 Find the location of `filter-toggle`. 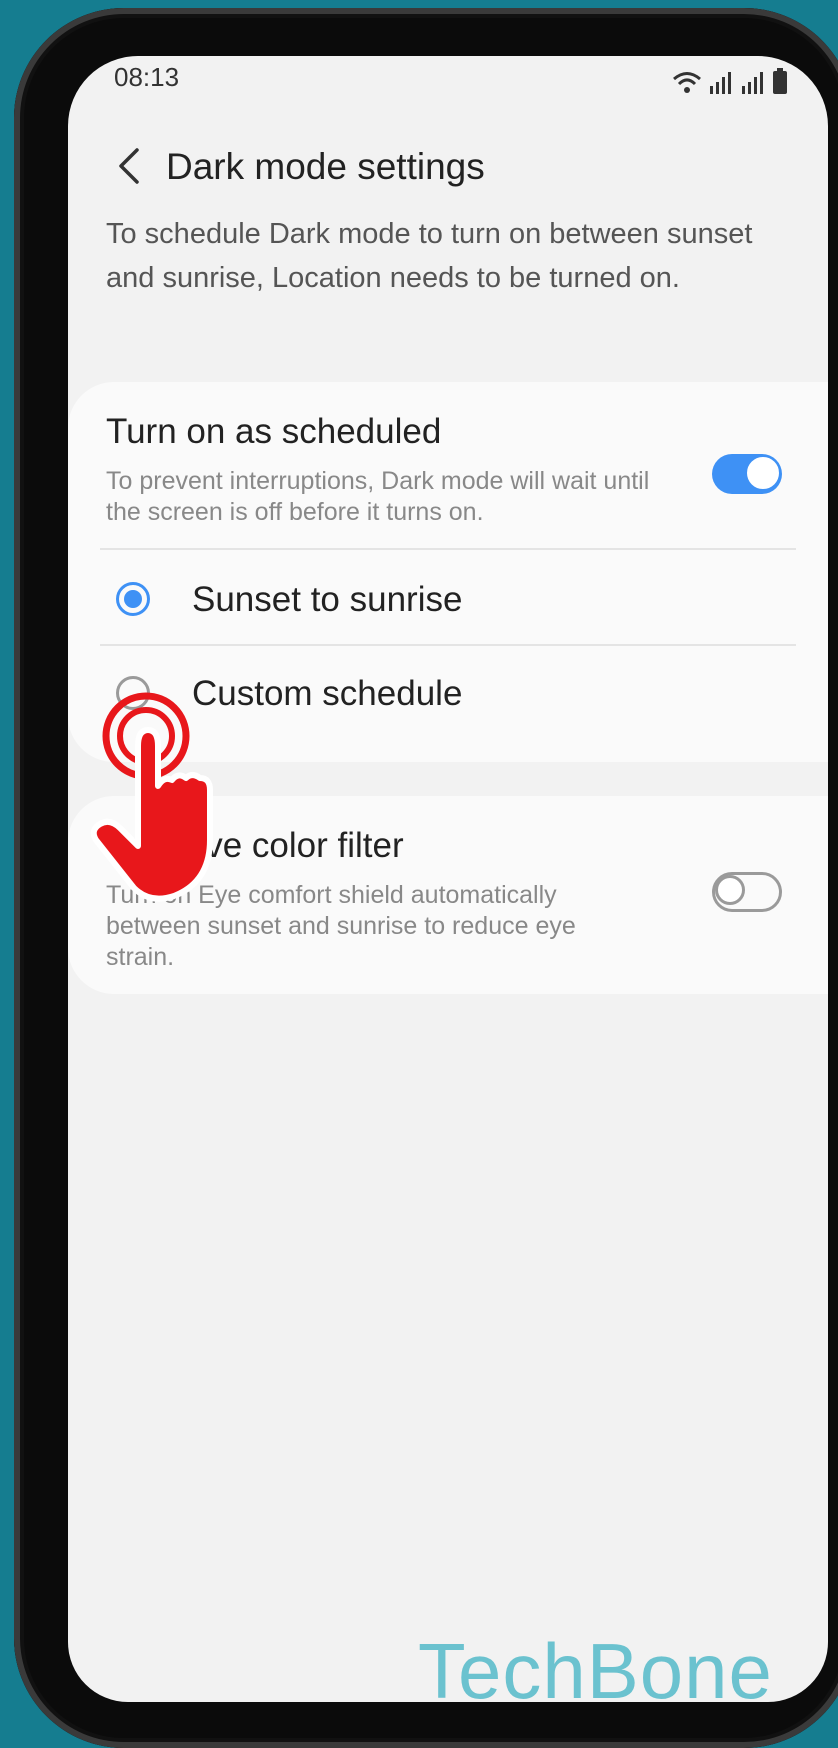

filter-toggle is located at coordinates (747, 892).